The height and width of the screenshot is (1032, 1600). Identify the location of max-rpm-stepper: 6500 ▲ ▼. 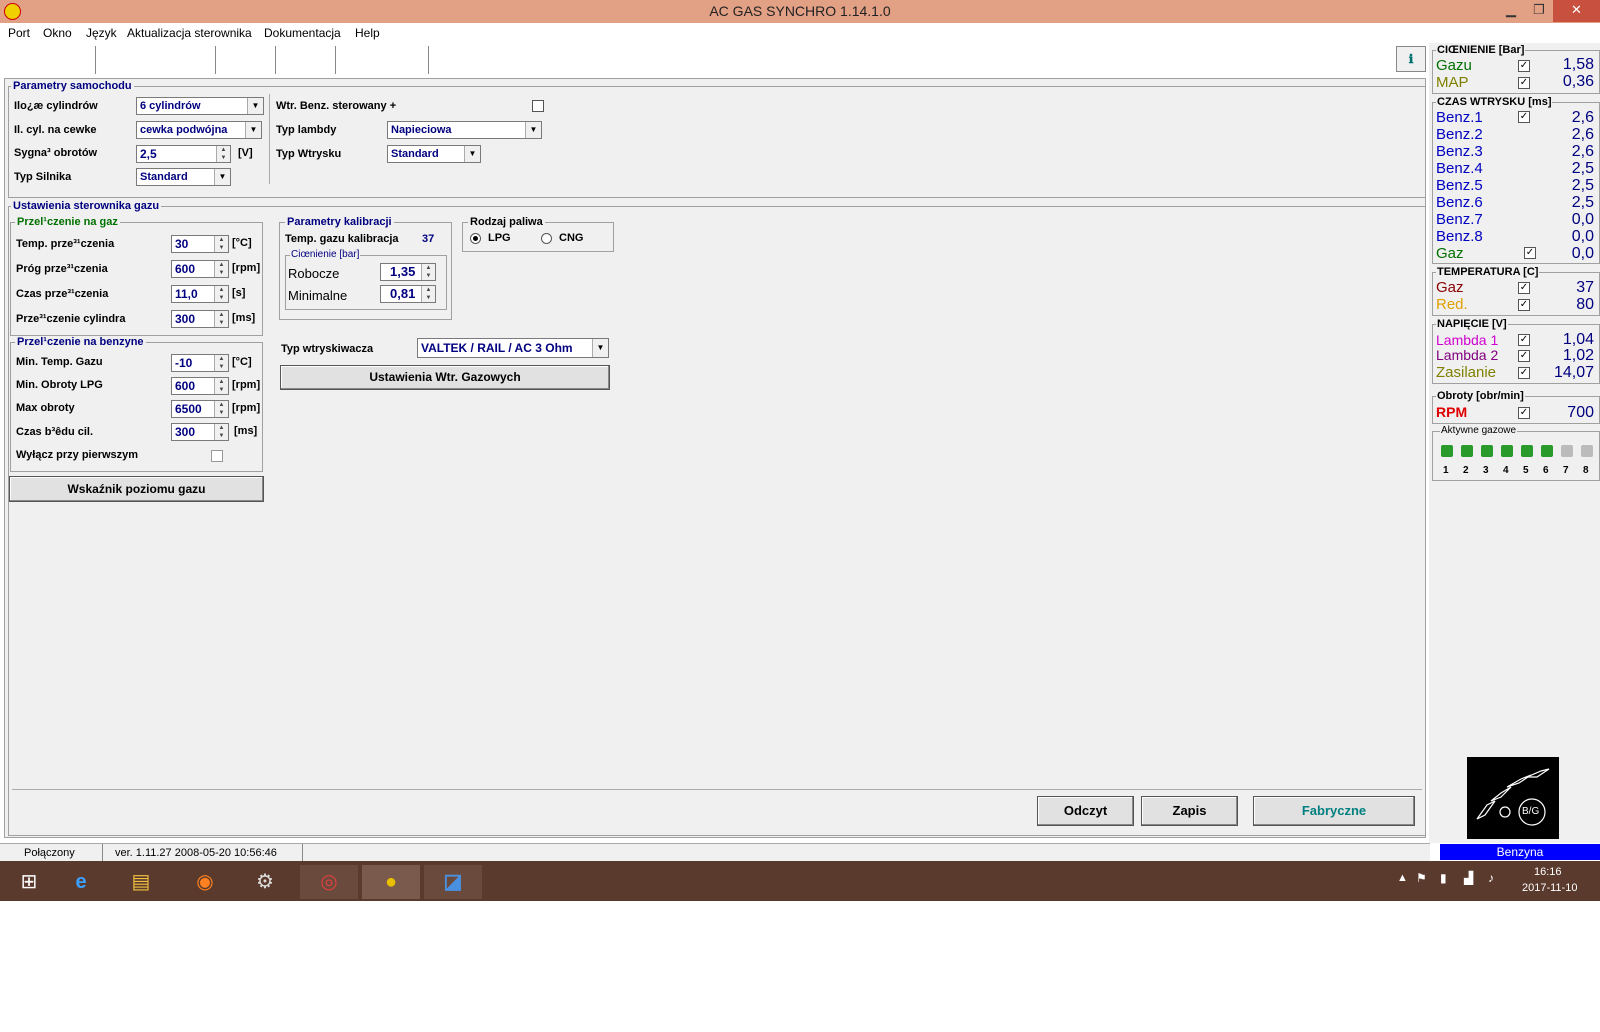
(200, 409).